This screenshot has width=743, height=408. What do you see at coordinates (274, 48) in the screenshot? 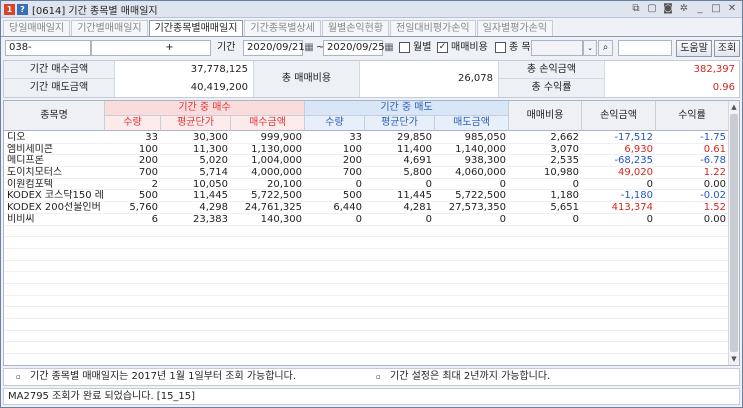
I see `date-from-input: 2020/09/21` at bounding box center [274, 48].